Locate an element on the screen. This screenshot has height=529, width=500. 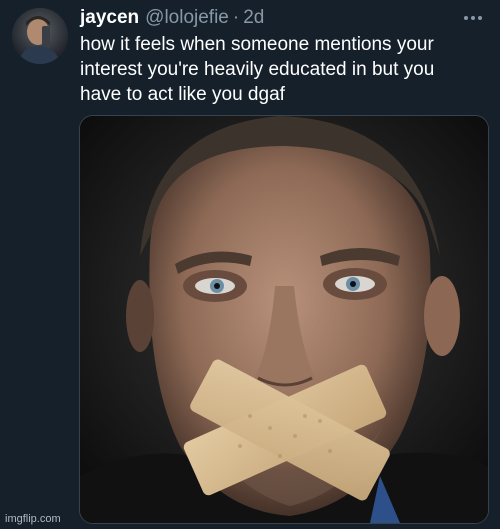
author-handle: @lolojefie is located at coordinates (187, 18).